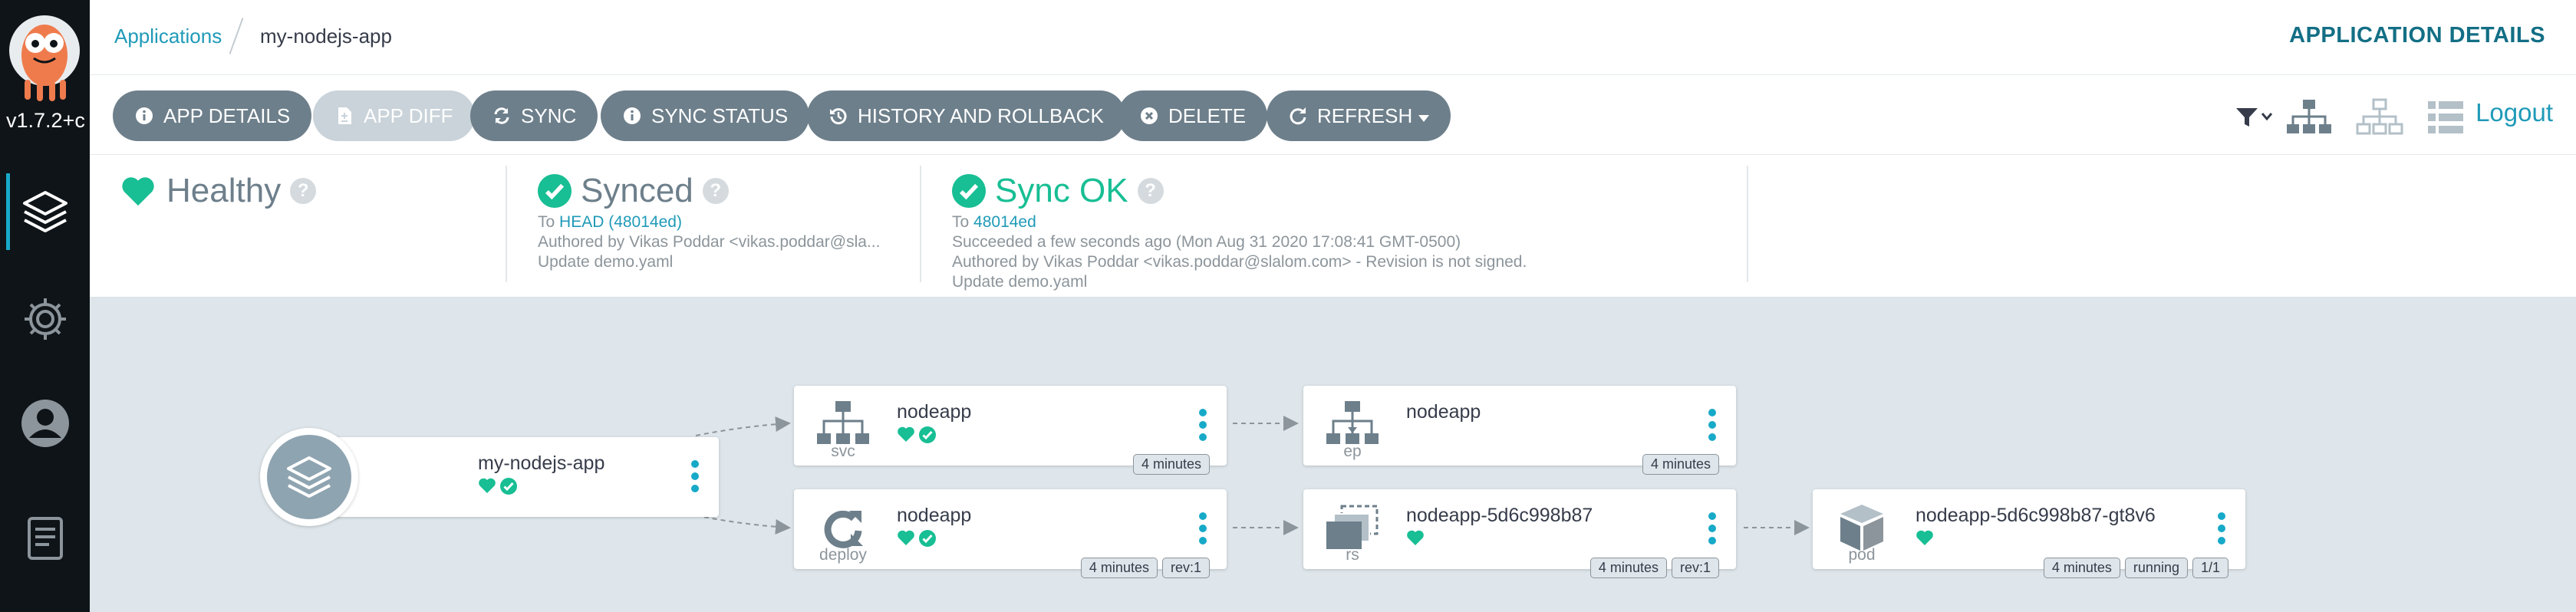 The image size is (2576, 612). What do you see at coordinates (1424, 116) in the screenshot?
I see `caret-down-icon` at bounding box center [1424, 116].